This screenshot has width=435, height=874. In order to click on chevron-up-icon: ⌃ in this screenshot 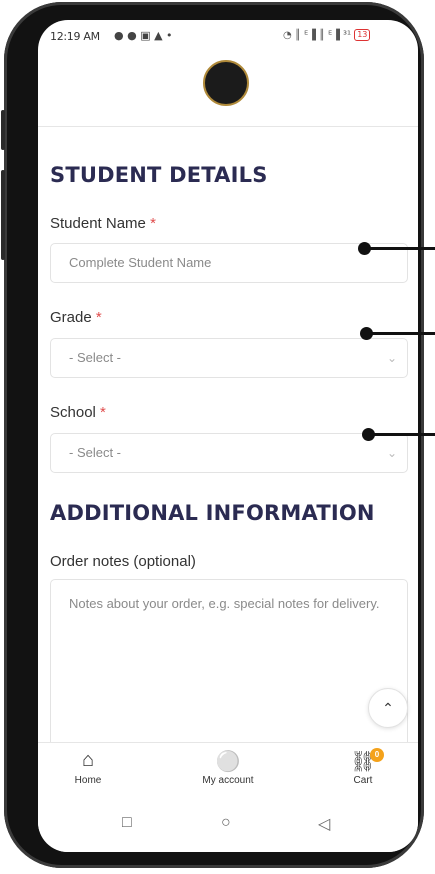, I will do `click(388, 707)`.